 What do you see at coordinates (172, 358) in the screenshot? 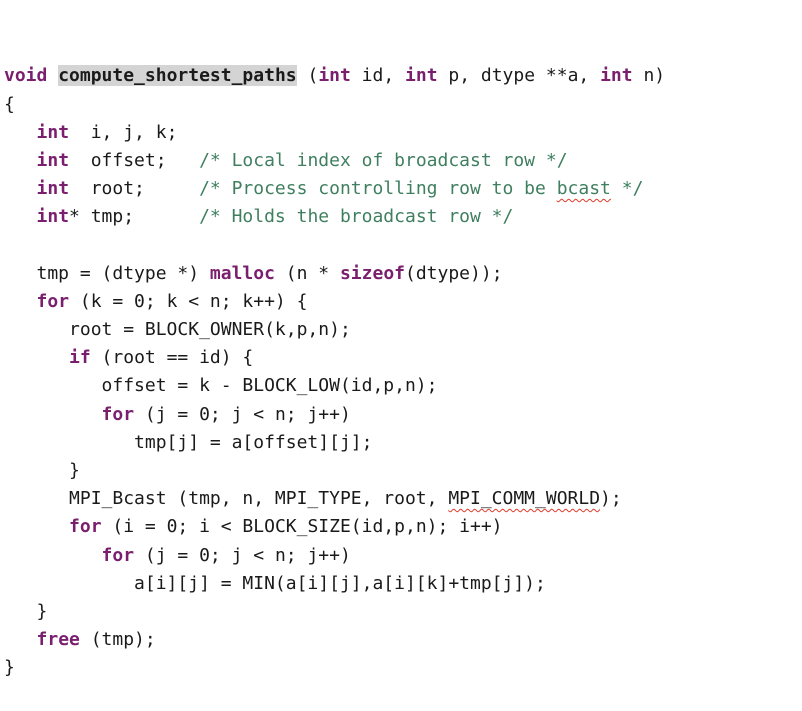
I see `code-token: (root == id) {` at bounding box center [172, 358].